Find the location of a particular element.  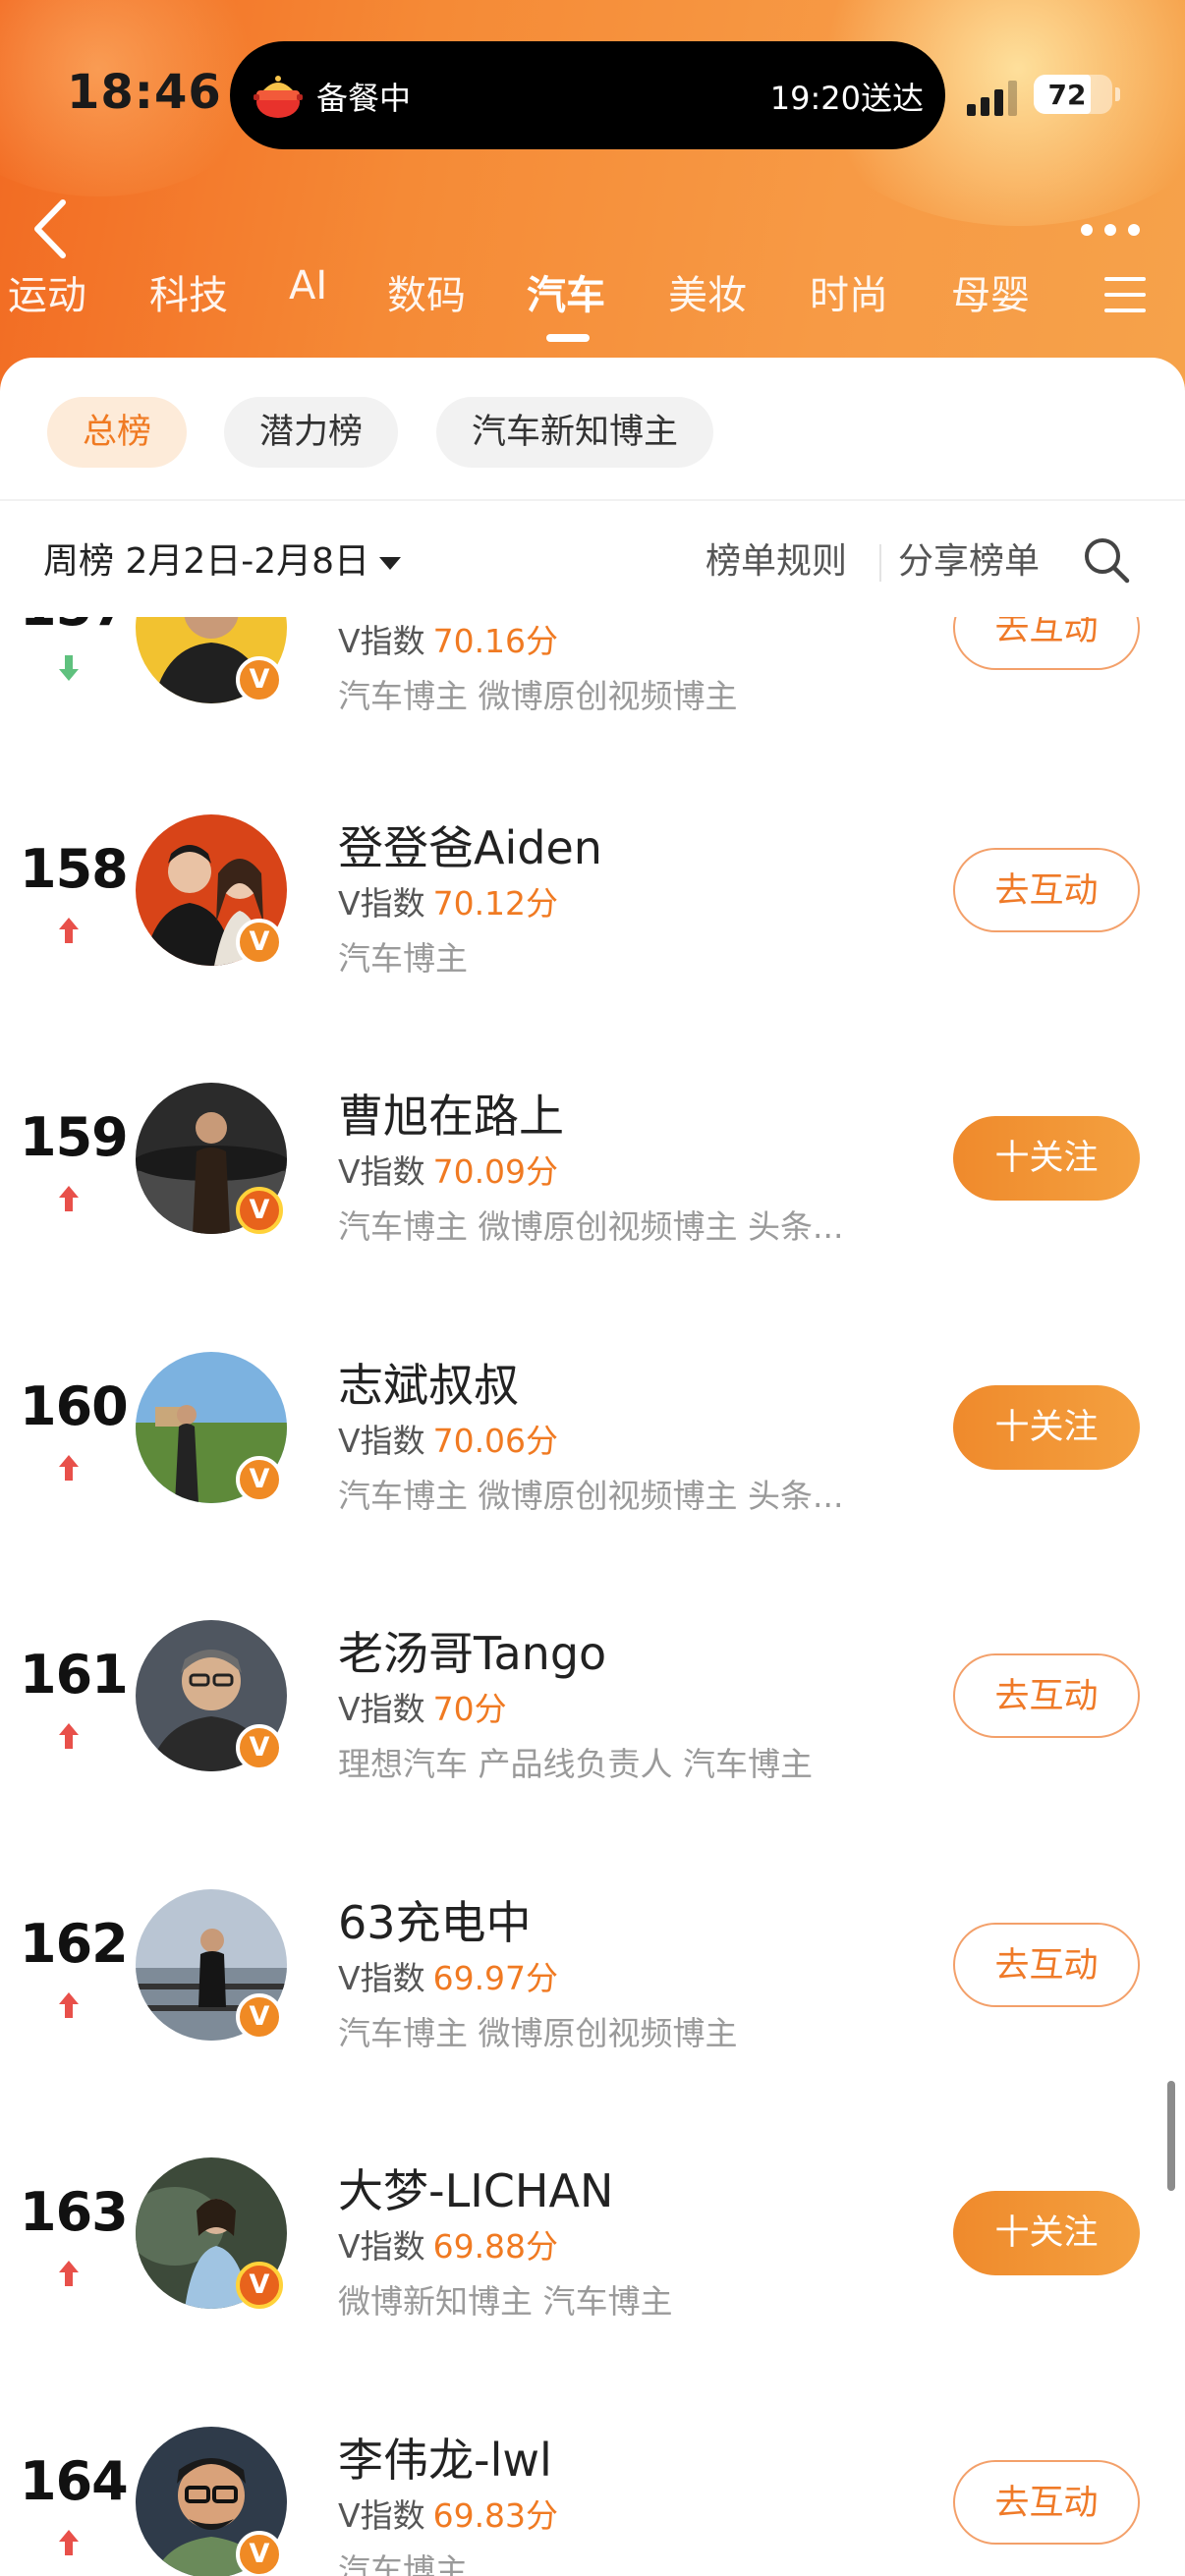

caret-down-icon is located at coordinates (391, 563).